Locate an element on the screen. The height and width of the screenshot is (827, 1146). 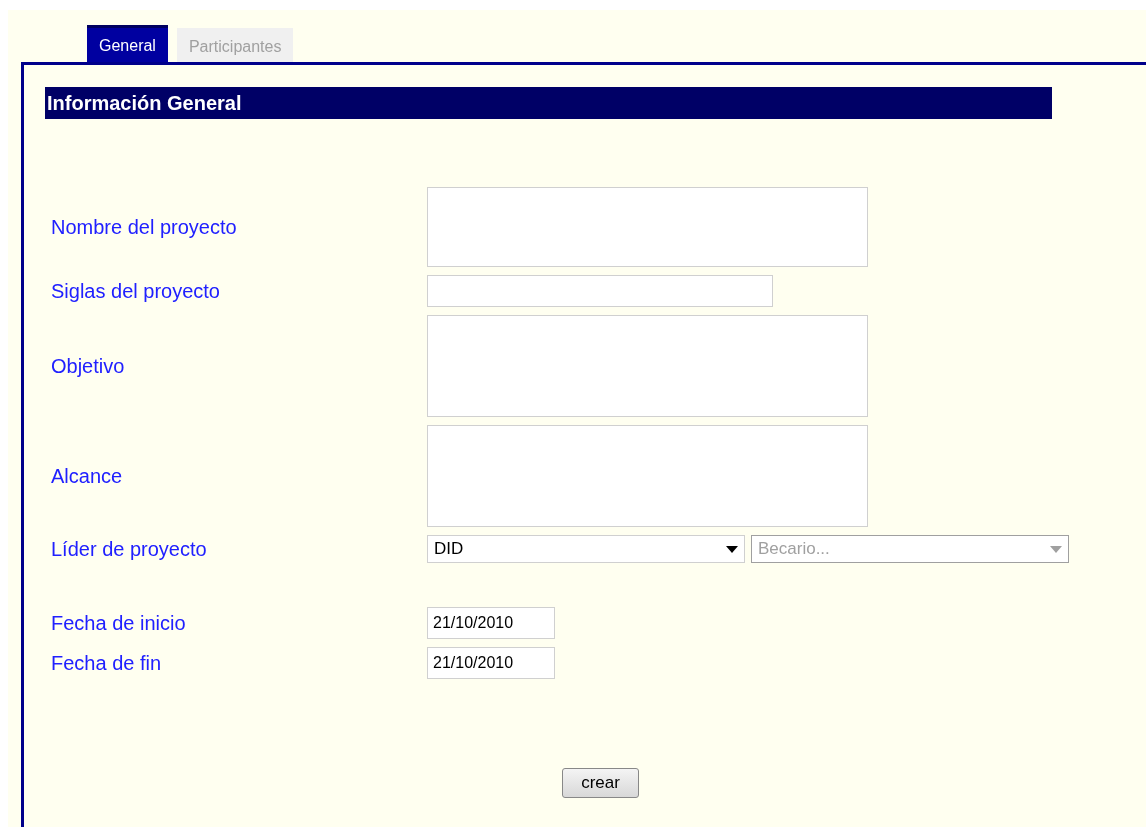
field-label: Objetivo is located at coordinates (88, 366).